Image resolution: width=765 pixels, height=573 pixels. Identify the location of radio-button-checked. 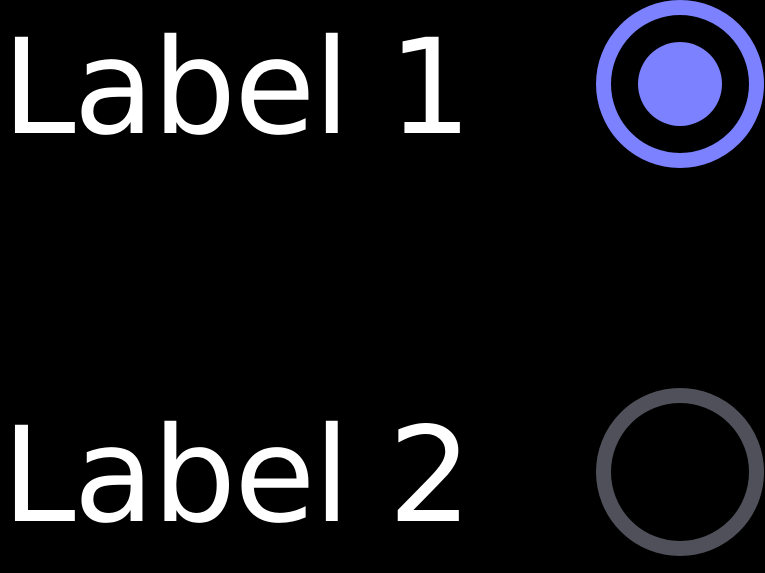
(680, 84).